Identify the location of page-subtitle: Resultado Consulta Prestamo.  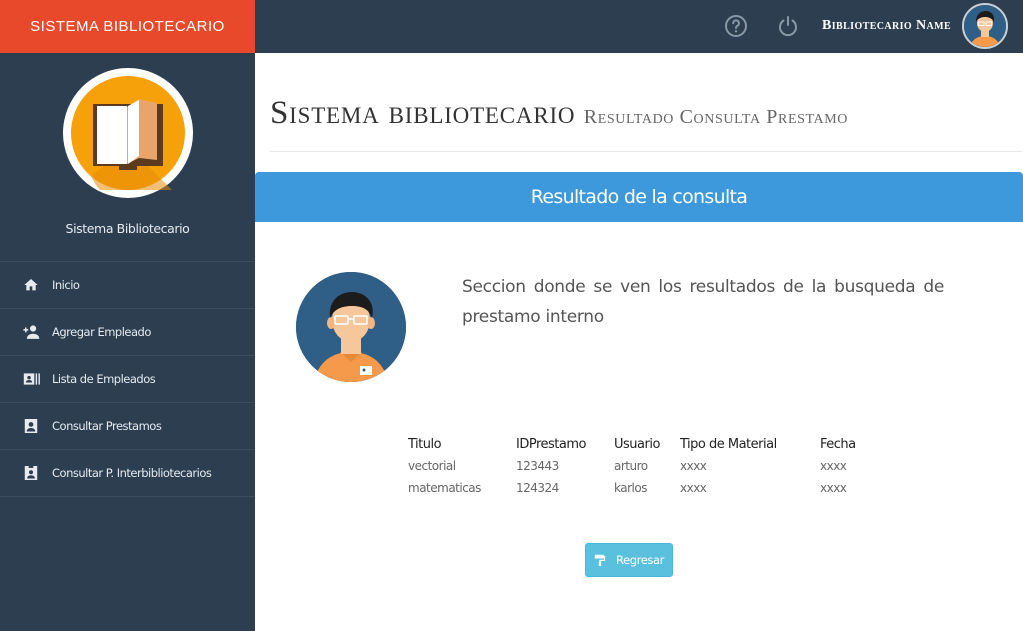
(715, 117).